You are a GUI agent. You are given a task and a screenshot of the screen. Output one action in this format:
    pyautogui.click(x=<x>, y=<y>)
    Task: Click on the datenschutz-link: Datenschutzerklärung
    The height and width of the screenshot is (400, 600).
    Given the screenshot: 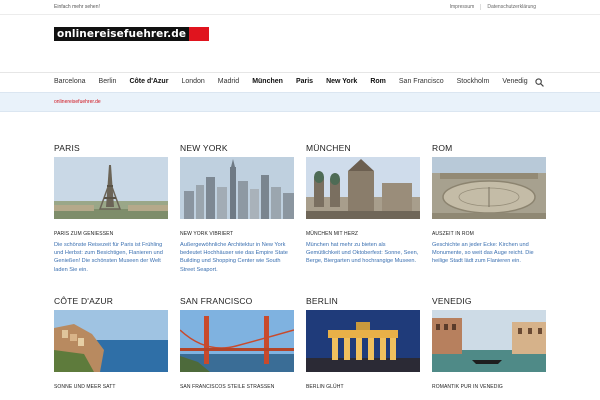 What is the action you would take?
    pyautogui.click(x=511, y=7)
    